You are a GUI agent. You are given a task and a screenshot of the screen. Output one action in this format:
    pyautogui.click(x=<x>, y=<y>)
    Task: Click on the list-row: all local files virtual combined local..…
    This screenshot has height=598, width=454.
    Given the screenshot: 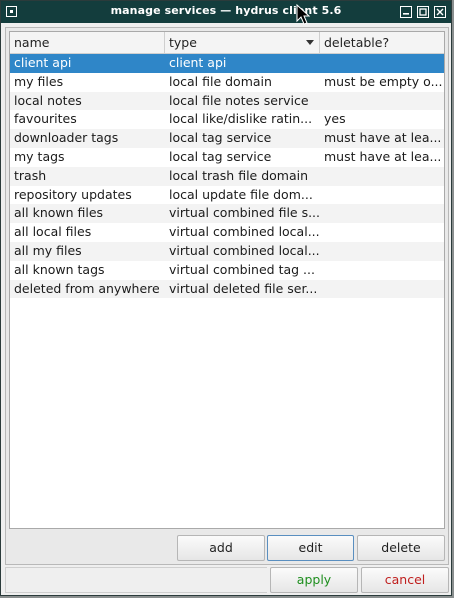 What is the action you would take?
    pyautogui.click(x=227, y=232)
    